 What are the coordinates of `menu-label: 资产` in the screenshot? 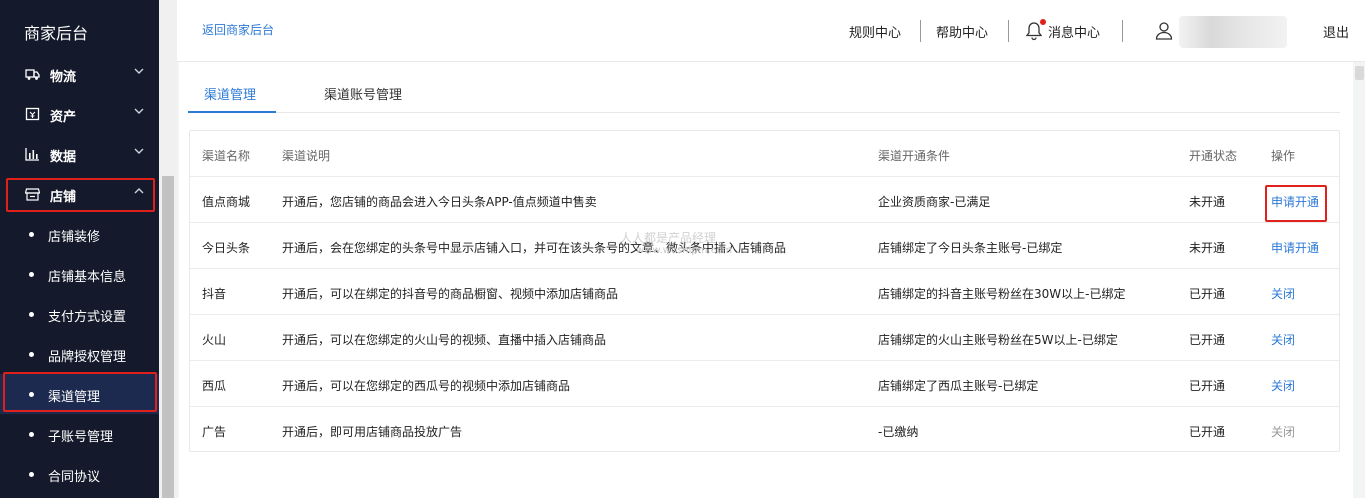 It's located at (63, 117).